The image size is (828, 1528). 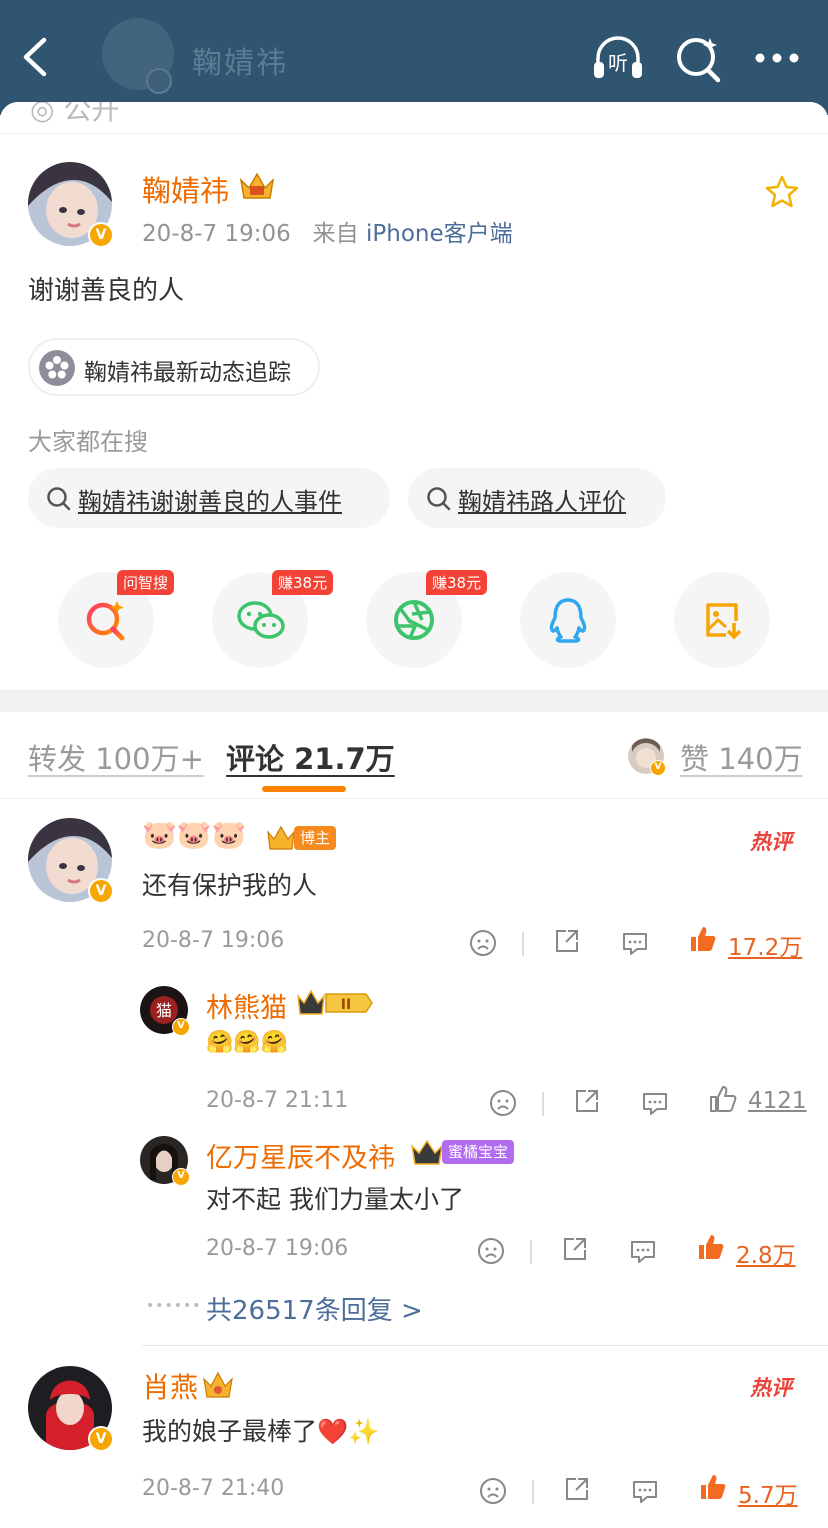 What do you see at coordinates (216, 234) in the screenshot?
I see `post-time: 20-8-7 19:06` at bounding box center [216, 234].